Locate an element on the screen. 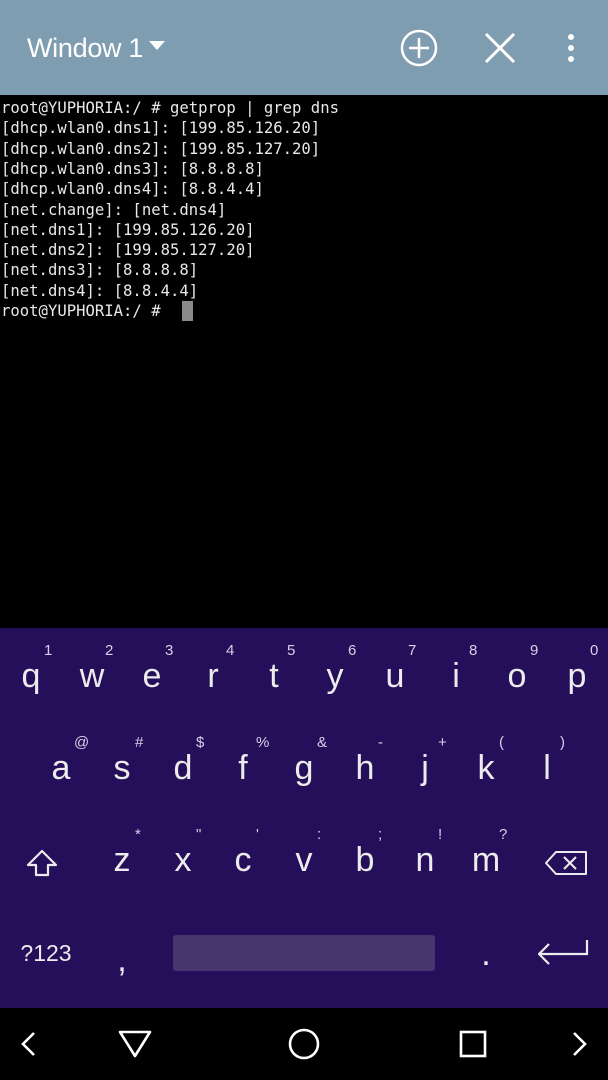  key-a: @ a is located at coordinates (61, 765).